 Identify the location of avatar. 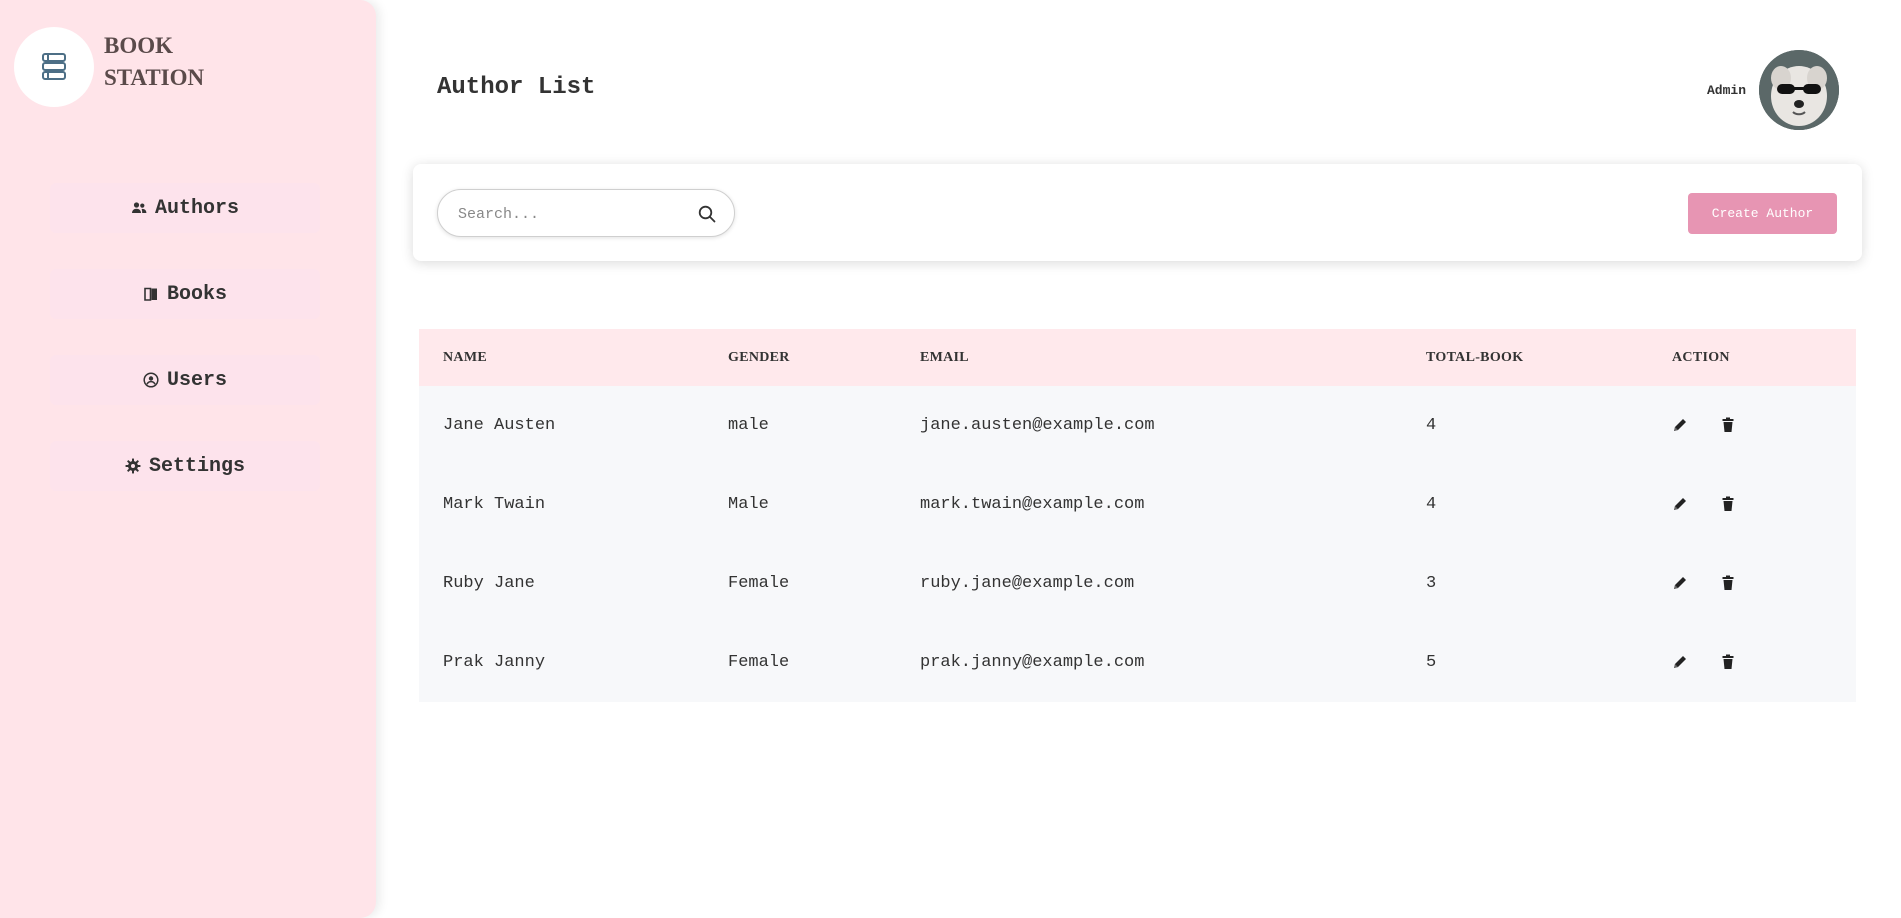
(1799, 90).